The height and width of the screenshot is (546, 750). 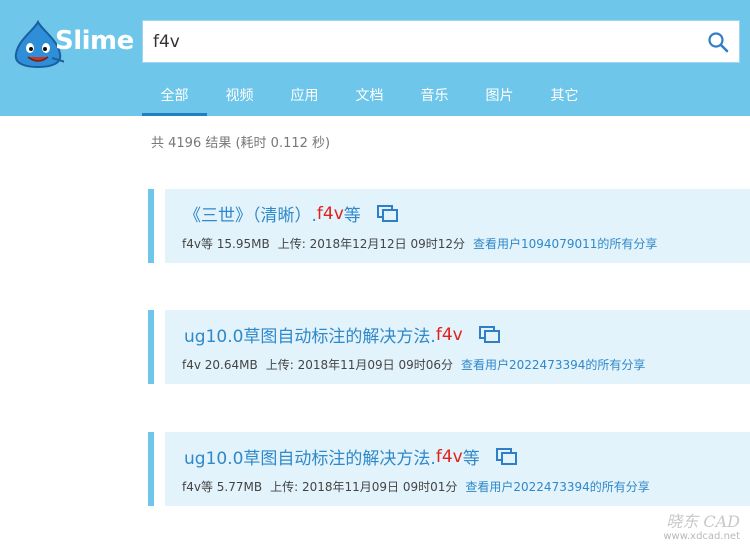 I want to click on result-upload-time: 上传: 2018年12月12日 09时12分, so click(x=371, y=244).